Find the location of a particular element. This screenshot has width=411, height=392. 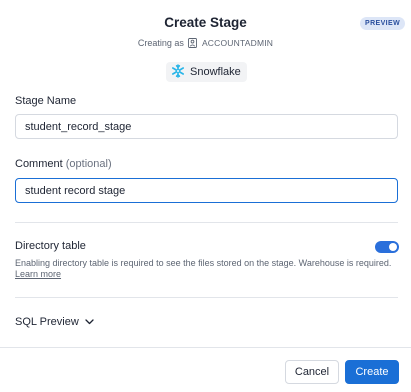

comment-input is located at coordinates (206, 190).